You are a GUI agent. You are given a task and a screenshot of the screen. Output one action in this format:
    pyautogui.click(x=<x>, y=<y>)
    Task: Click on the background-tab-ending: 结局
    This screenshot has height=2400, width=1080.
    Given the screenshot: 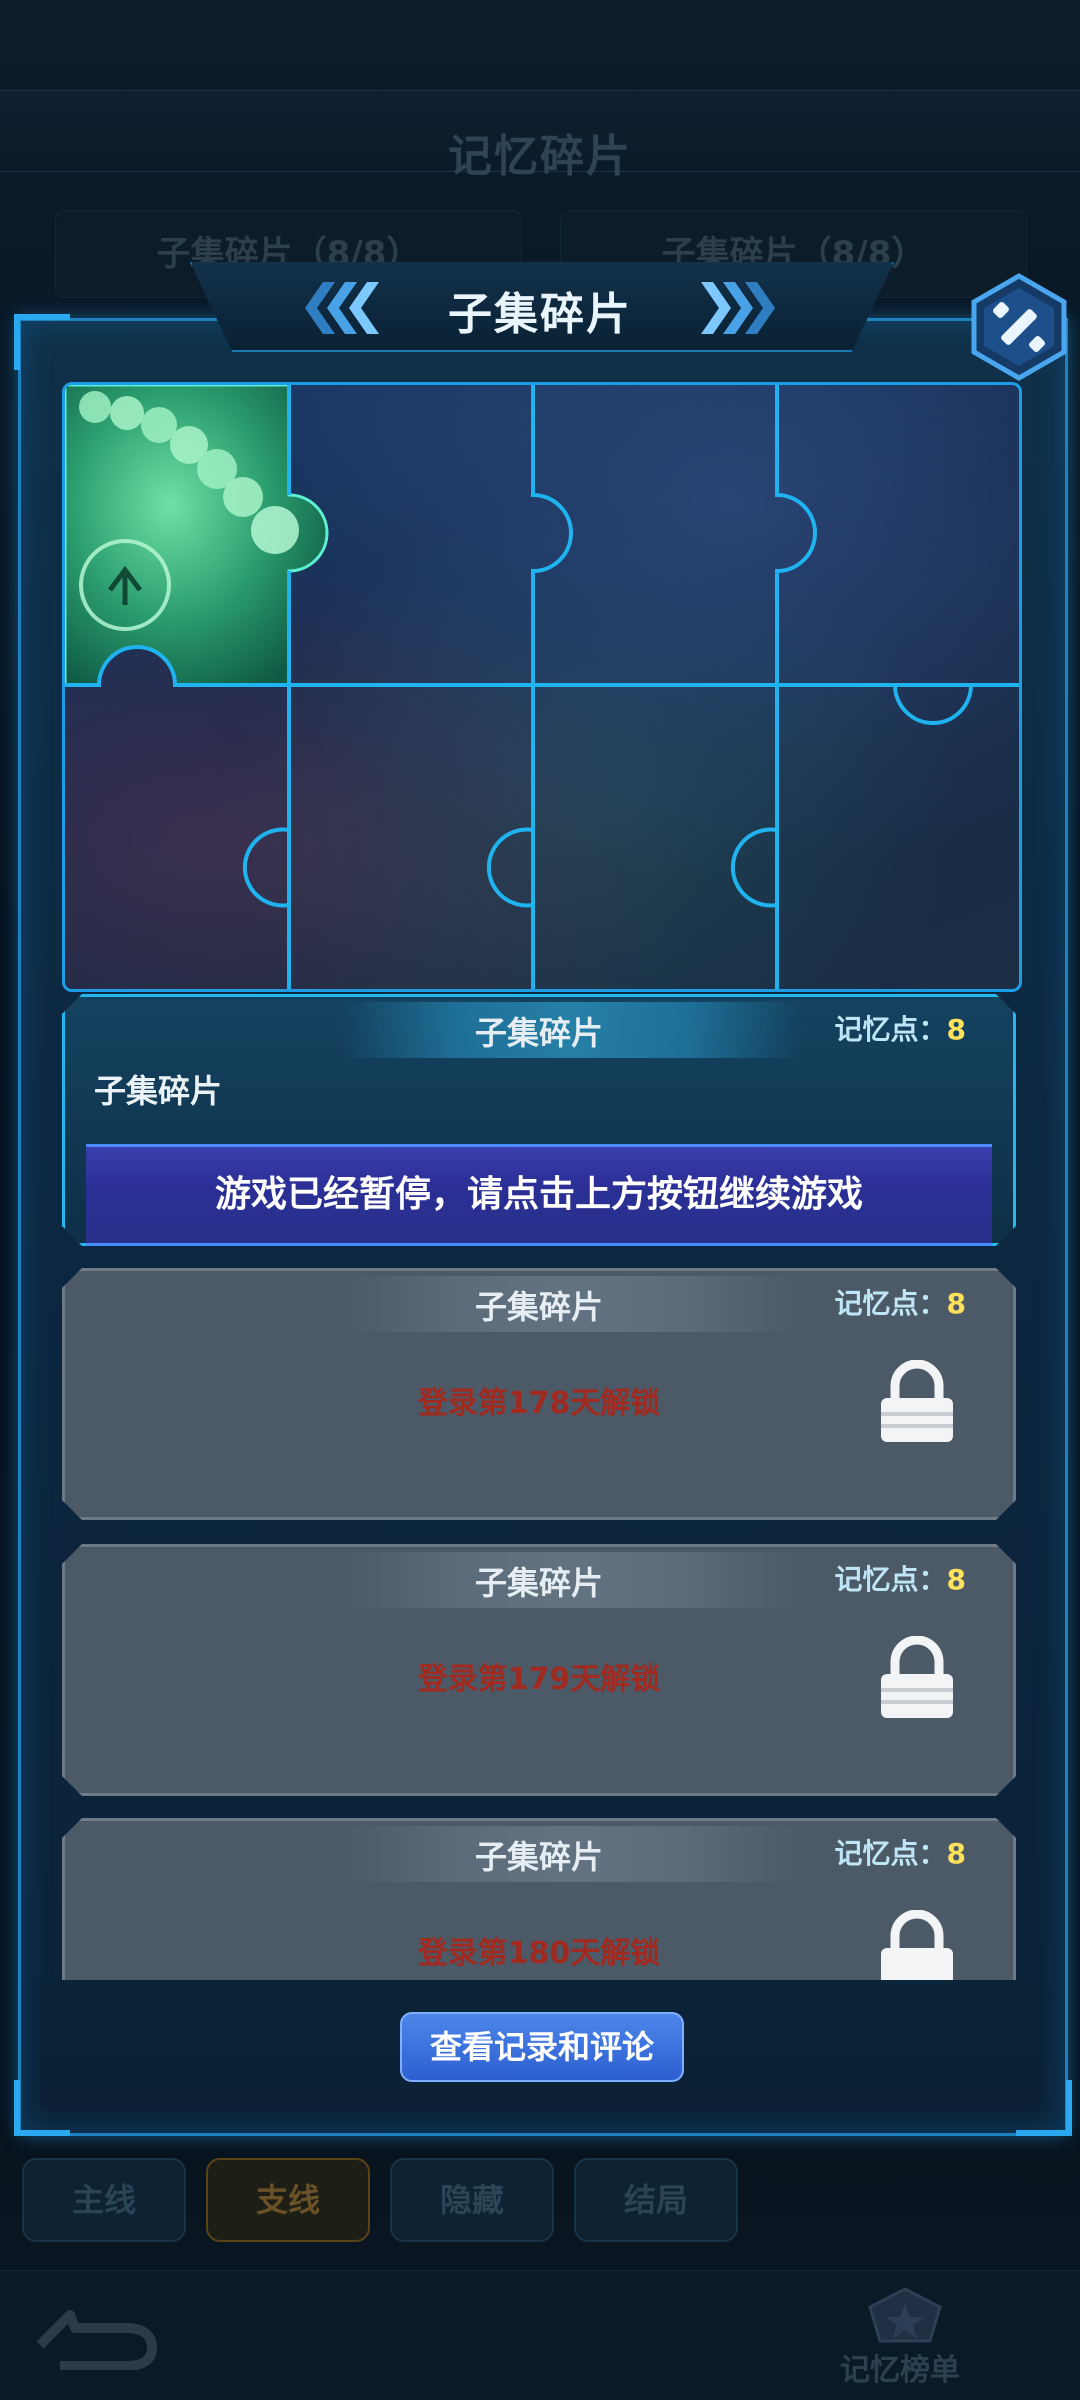 What is the action you would take?
    pyautogui.click(x=656, y=2200)
    